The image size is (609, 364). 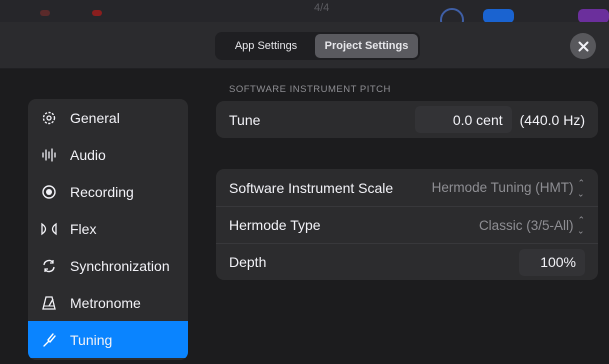 What do you see at coordinates (49, 303) in the screenshot?
I see `metronome-icon` at bounding box center [49, 303].